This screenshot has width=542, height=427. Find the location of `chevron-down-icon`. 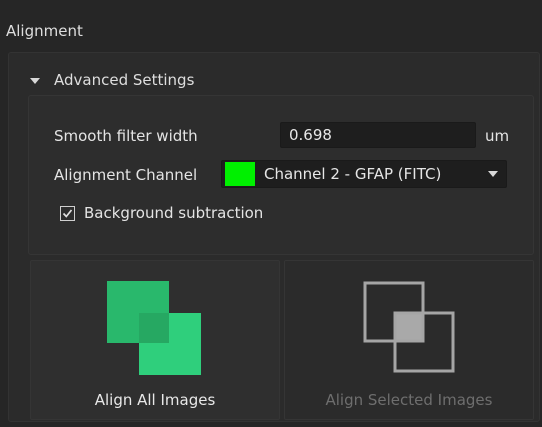

chevron-down-icon is located at coordinates (35, 80).